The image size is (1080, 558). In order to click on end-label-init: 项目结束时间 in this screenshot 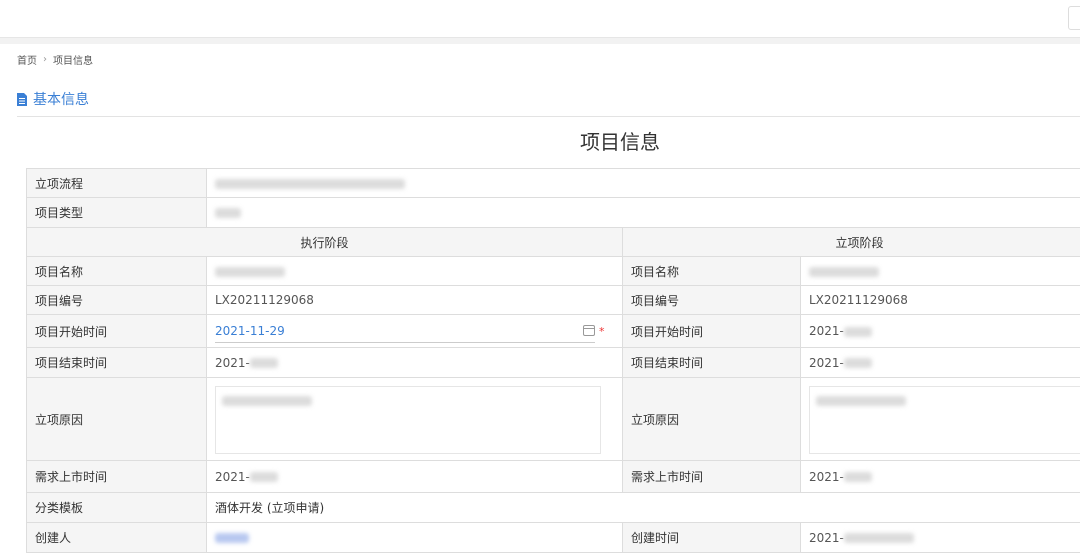, I will do `click(711, 362)`.